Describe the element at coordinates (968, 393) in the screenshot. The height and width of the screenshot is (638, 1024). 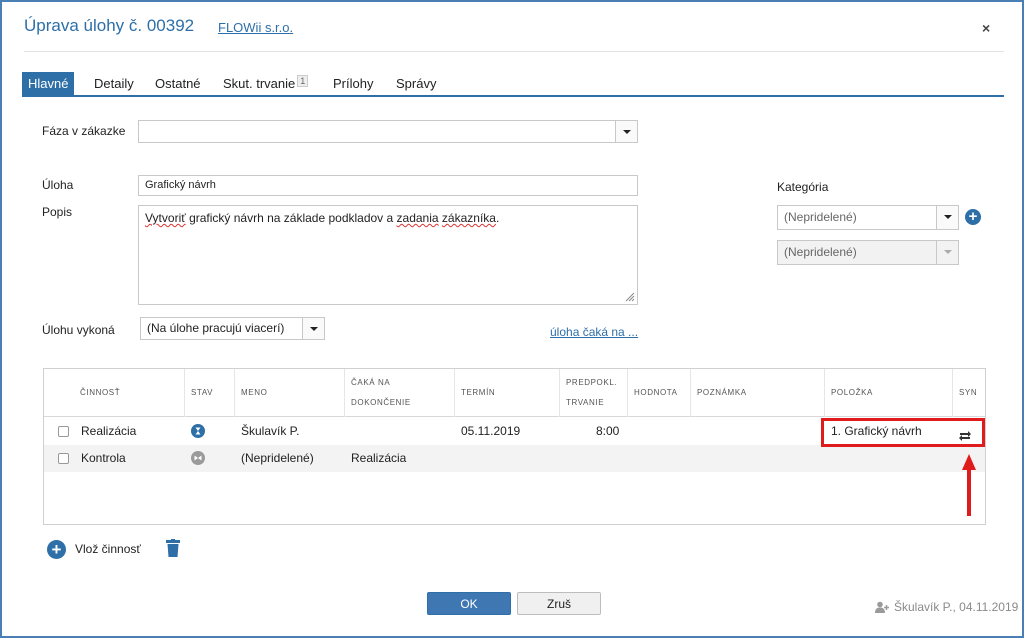
I see `header-sync: Syn` at that location.